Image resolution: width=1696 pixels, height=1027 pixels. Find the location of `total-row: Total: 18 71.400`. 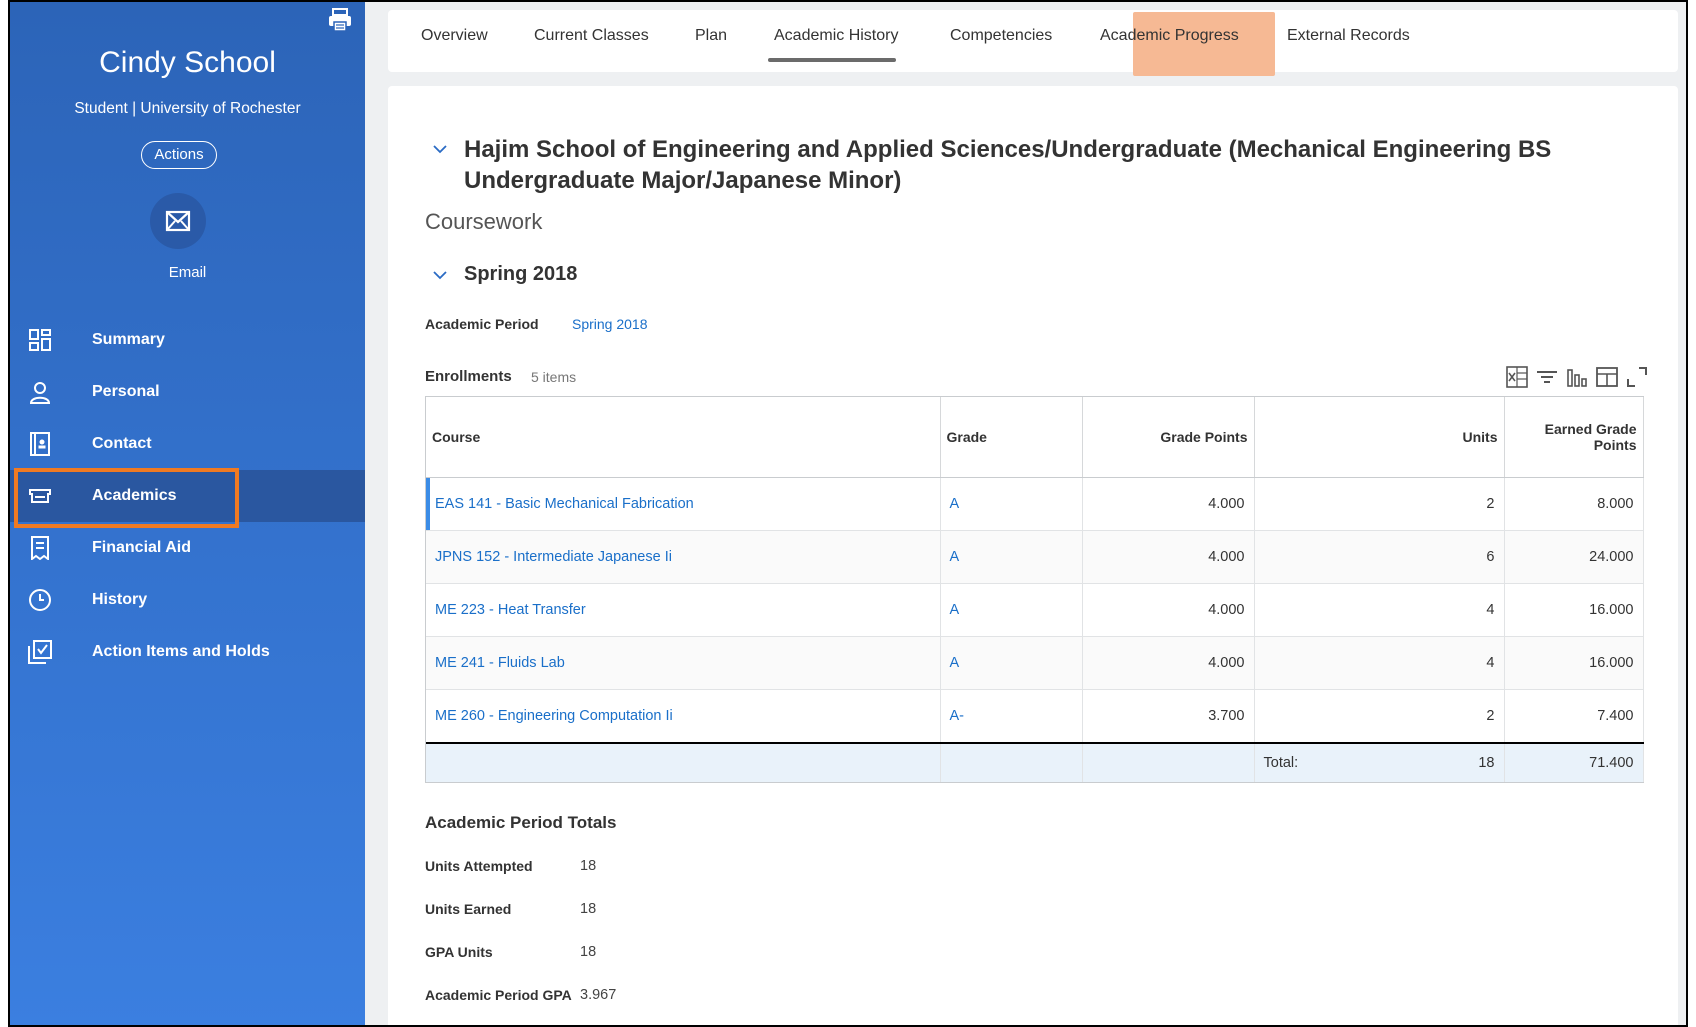

total-row: Total: 18 71.400 is located at coordinates (1035, 762).